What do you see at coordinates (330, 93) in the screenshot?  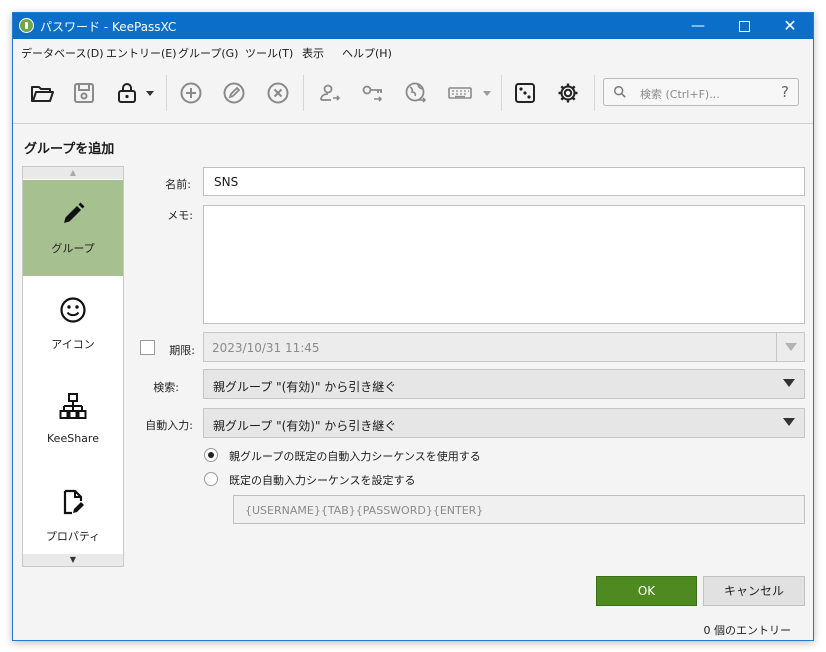 I see `copy-username-icon` at bounding box center [330, 93].